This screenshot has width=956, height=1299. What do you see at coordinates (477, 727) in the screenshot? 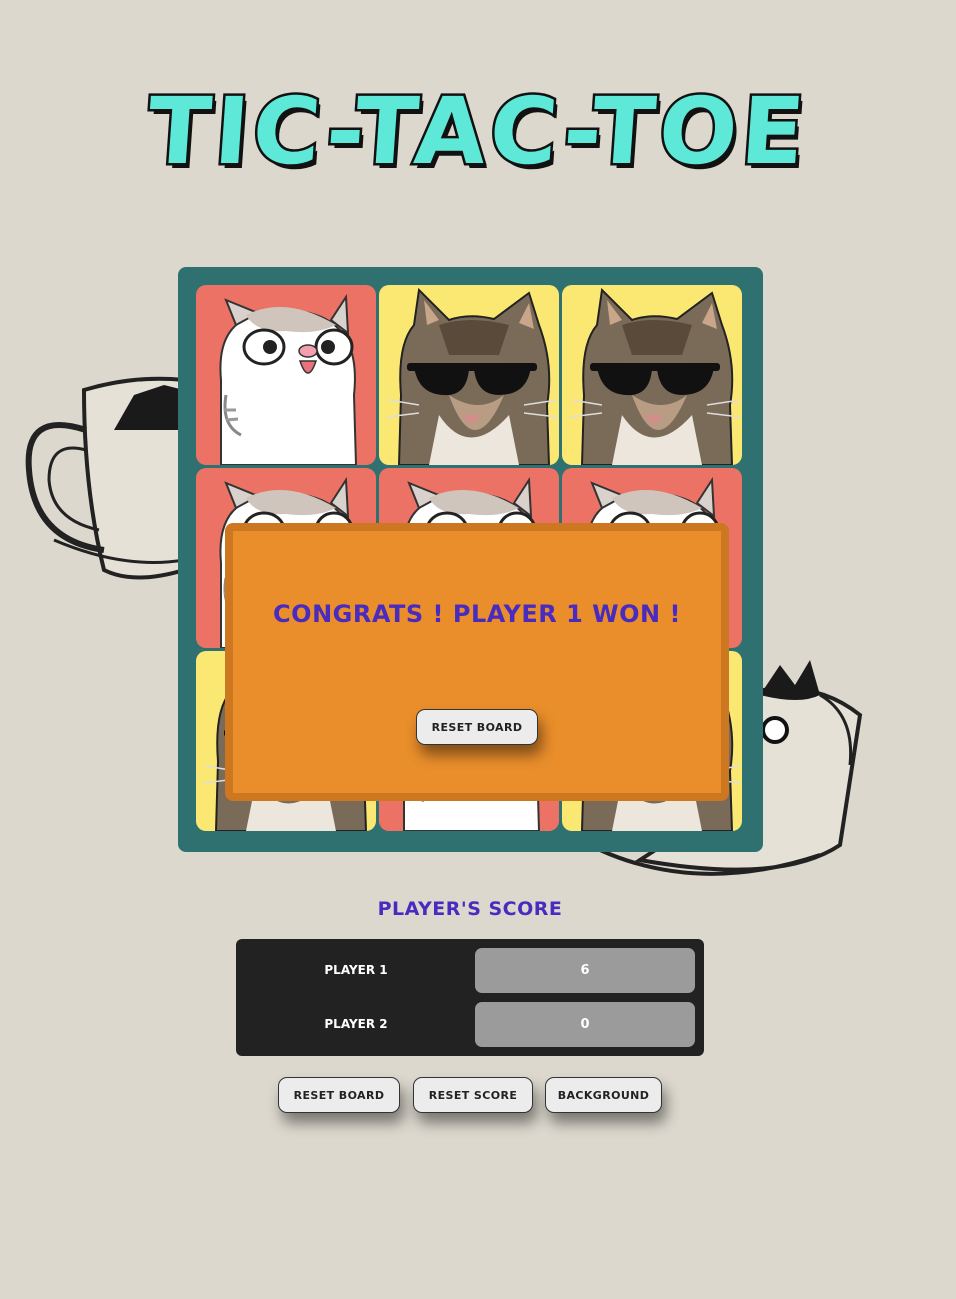
I see `modal-reset-board-button: RESET BOARD` at bounding box center [477, 727].